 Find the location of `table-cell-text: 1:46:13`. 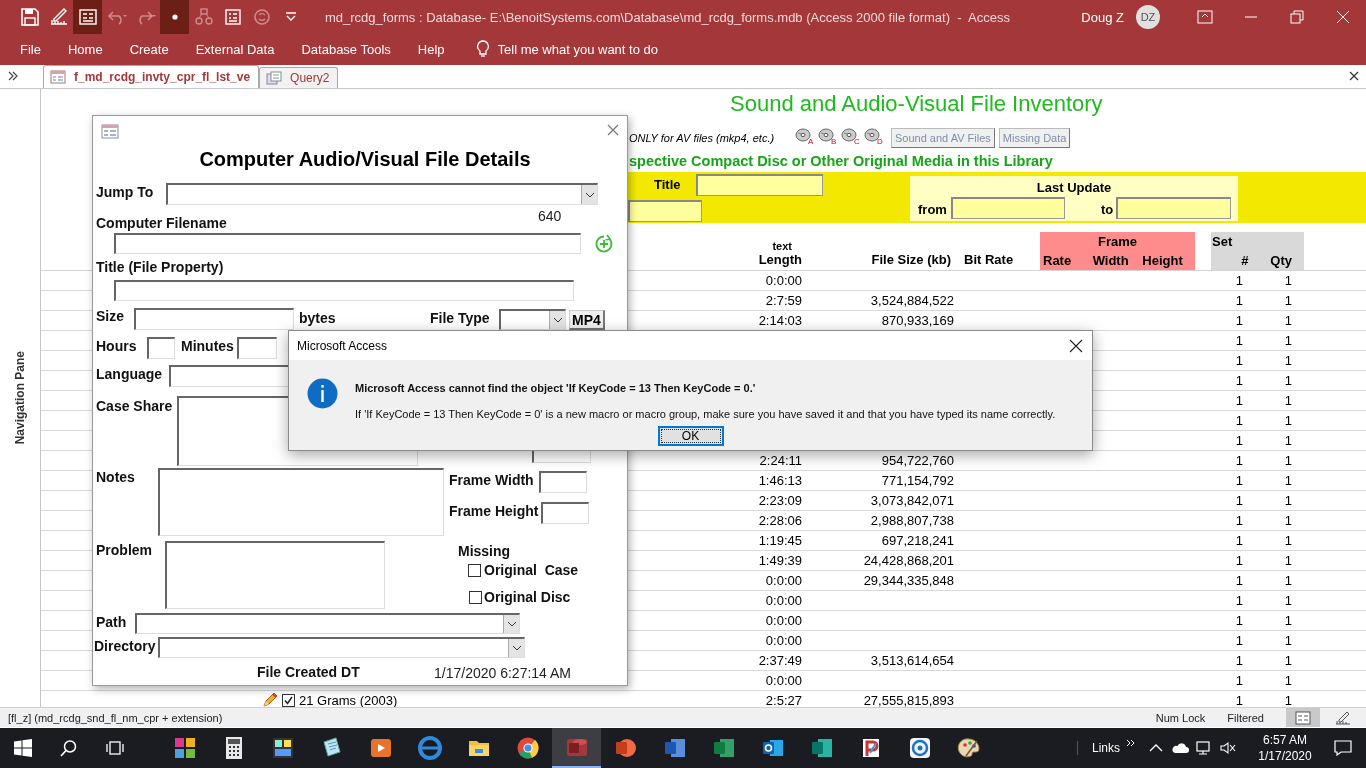

table-cell-text: 1:46:13 is located at coordinates (780, 480).